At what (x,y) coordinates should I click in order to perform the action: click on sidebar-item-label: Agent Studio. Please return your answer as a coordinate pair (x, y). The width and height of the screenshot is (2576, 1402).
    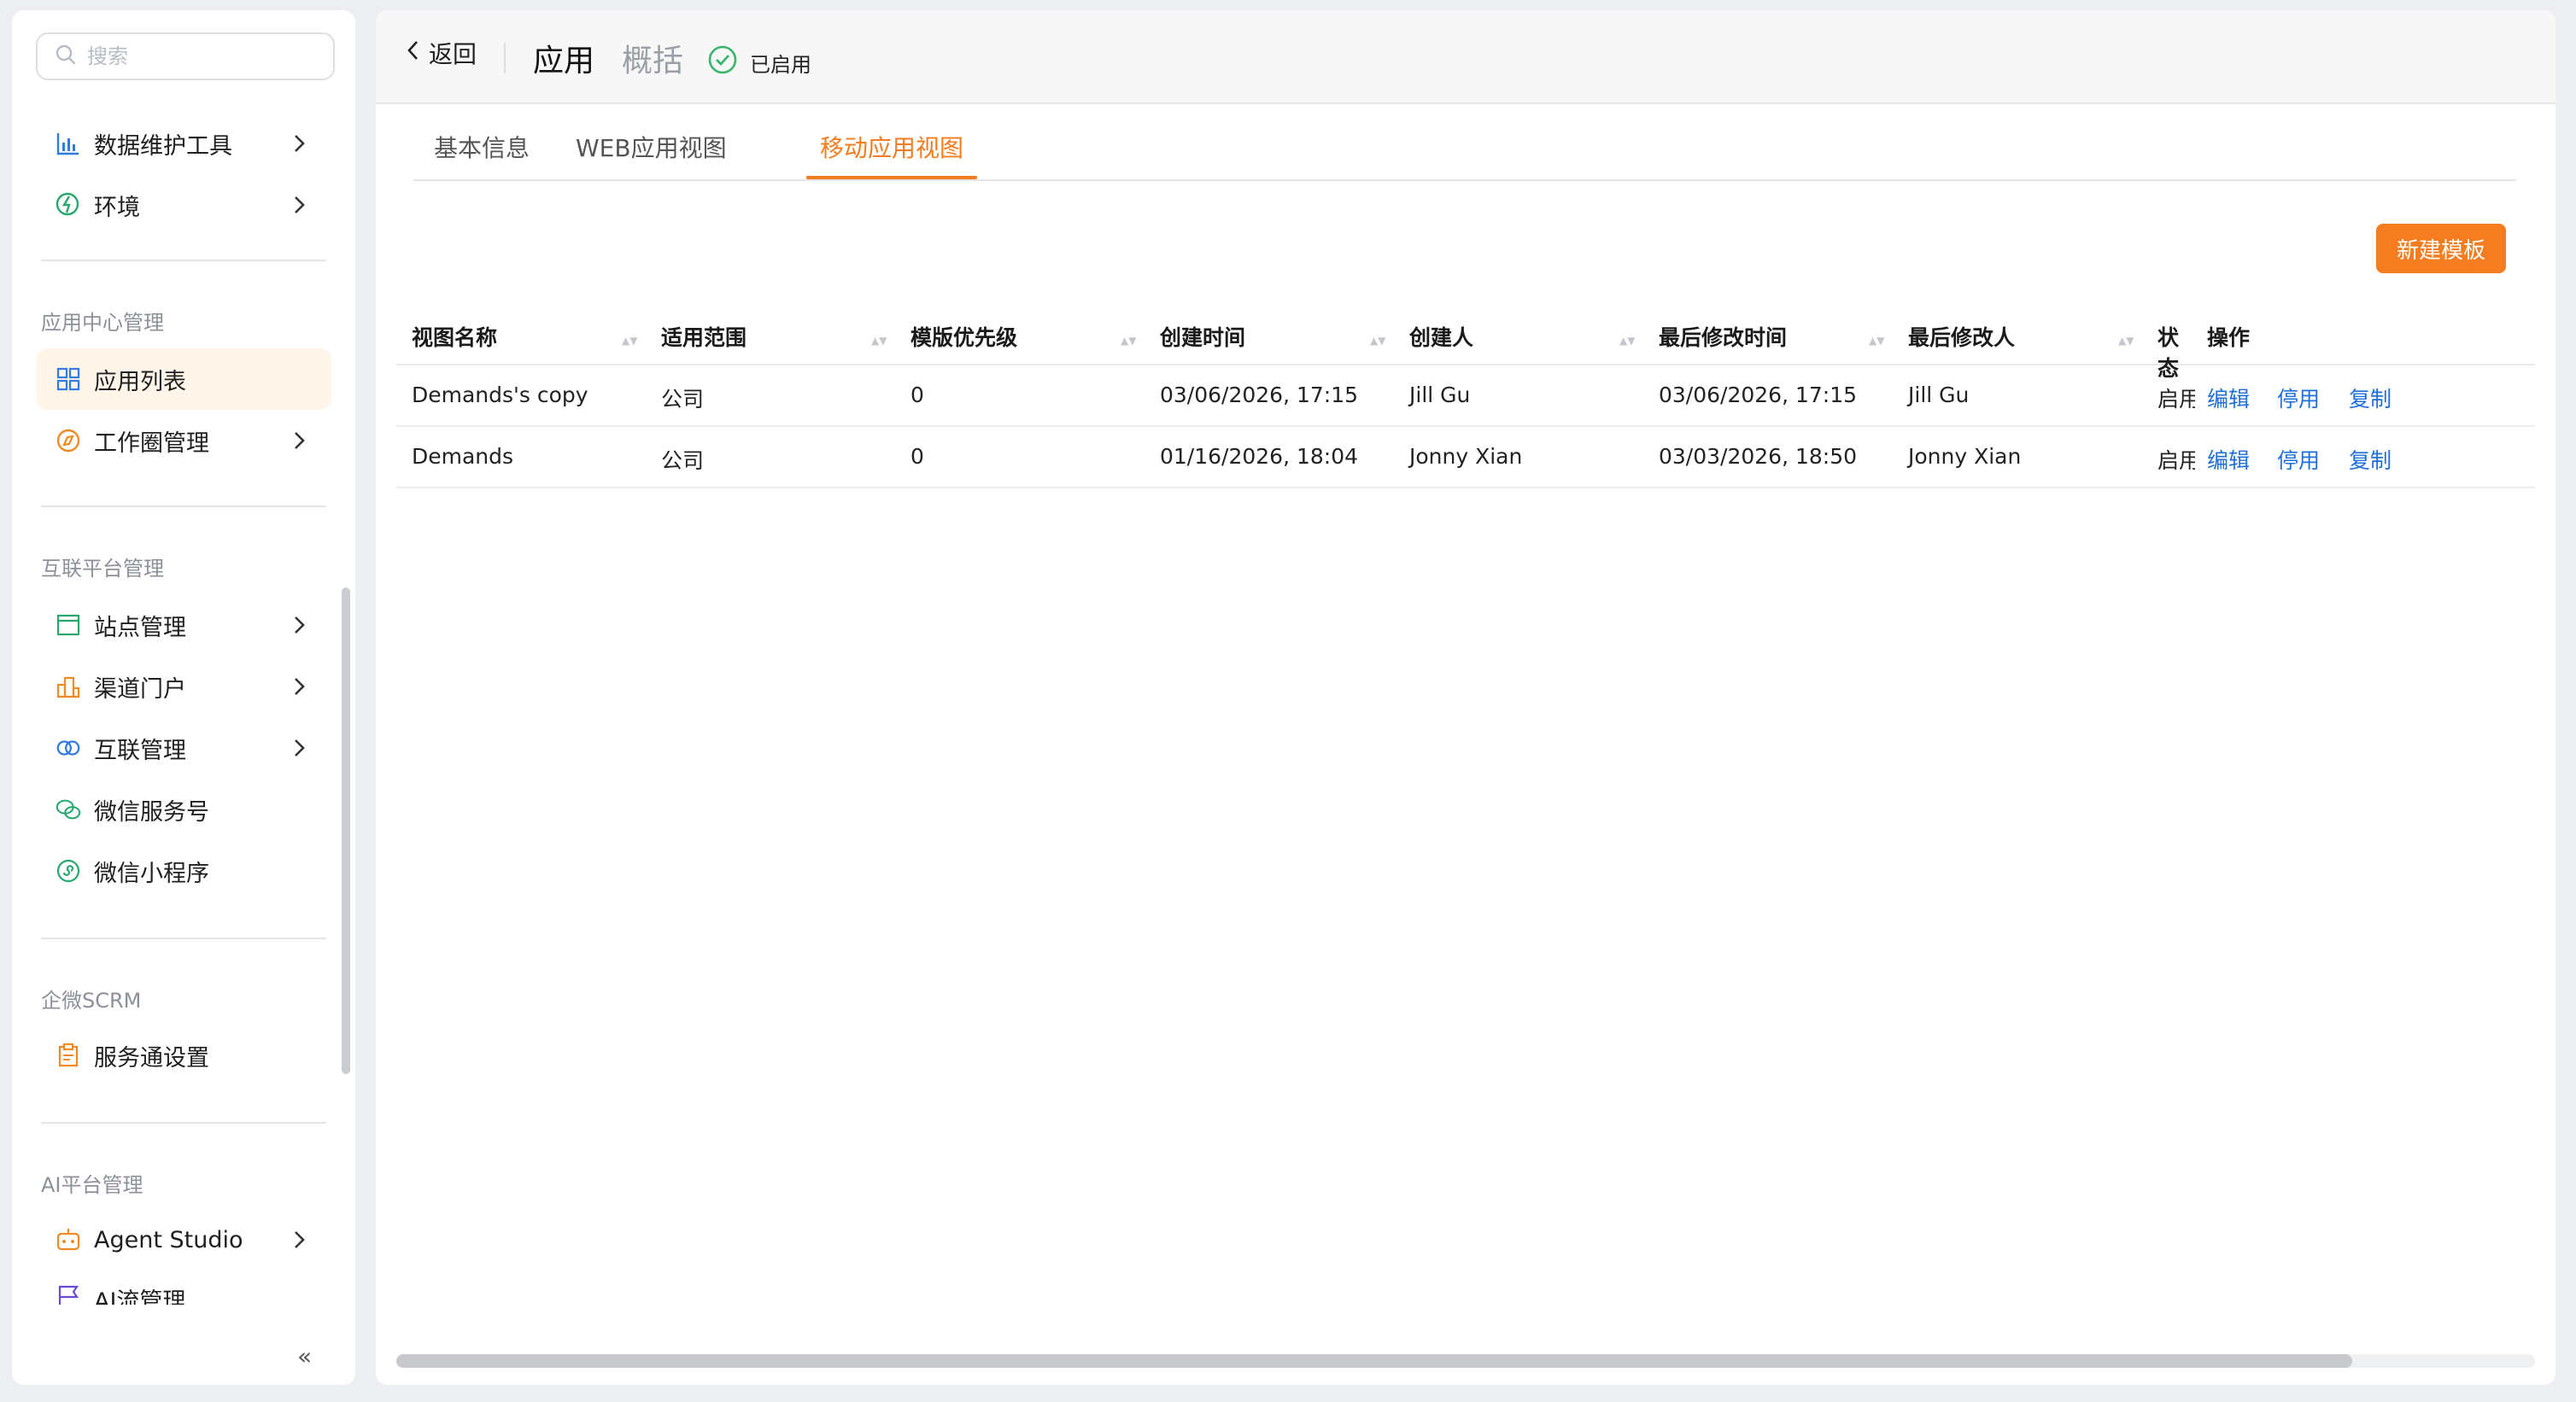
    Looking at the image, I should click on (168, 1240).